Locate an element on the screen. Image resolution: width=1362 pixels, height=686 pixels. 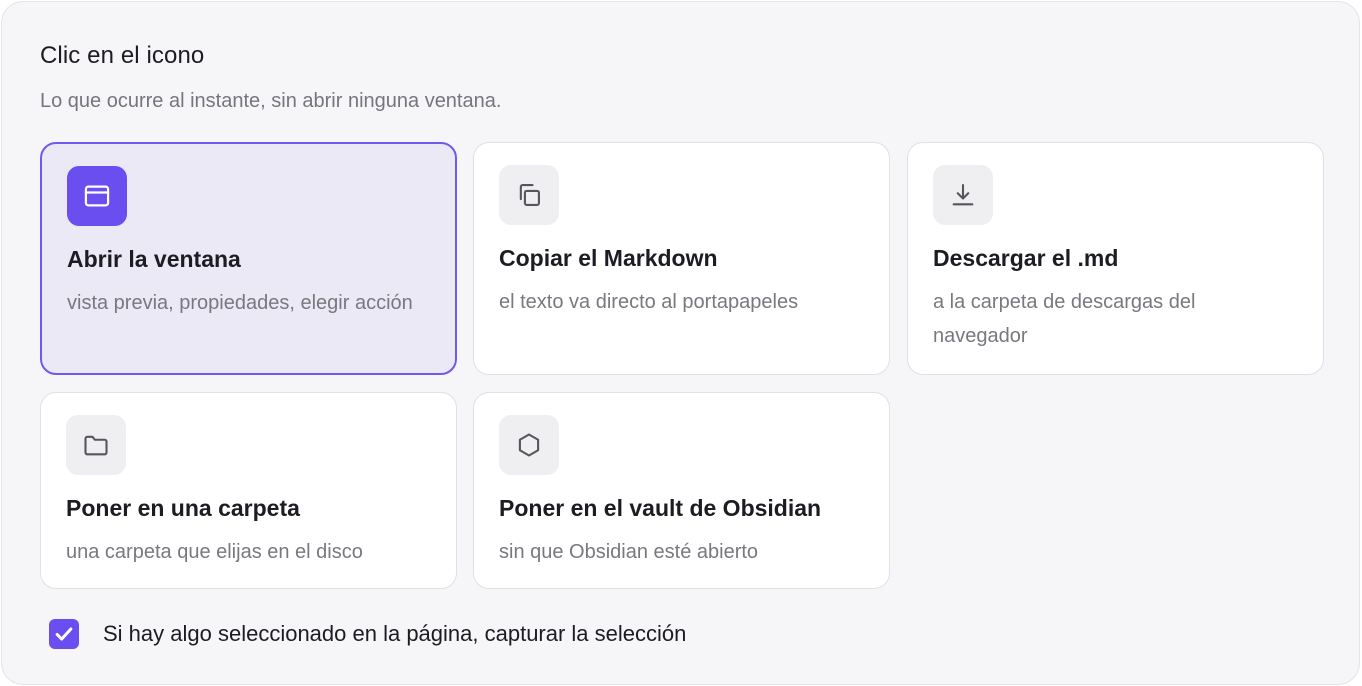
option-title: Copiar el Markdown is located at coordinates (608, 258).